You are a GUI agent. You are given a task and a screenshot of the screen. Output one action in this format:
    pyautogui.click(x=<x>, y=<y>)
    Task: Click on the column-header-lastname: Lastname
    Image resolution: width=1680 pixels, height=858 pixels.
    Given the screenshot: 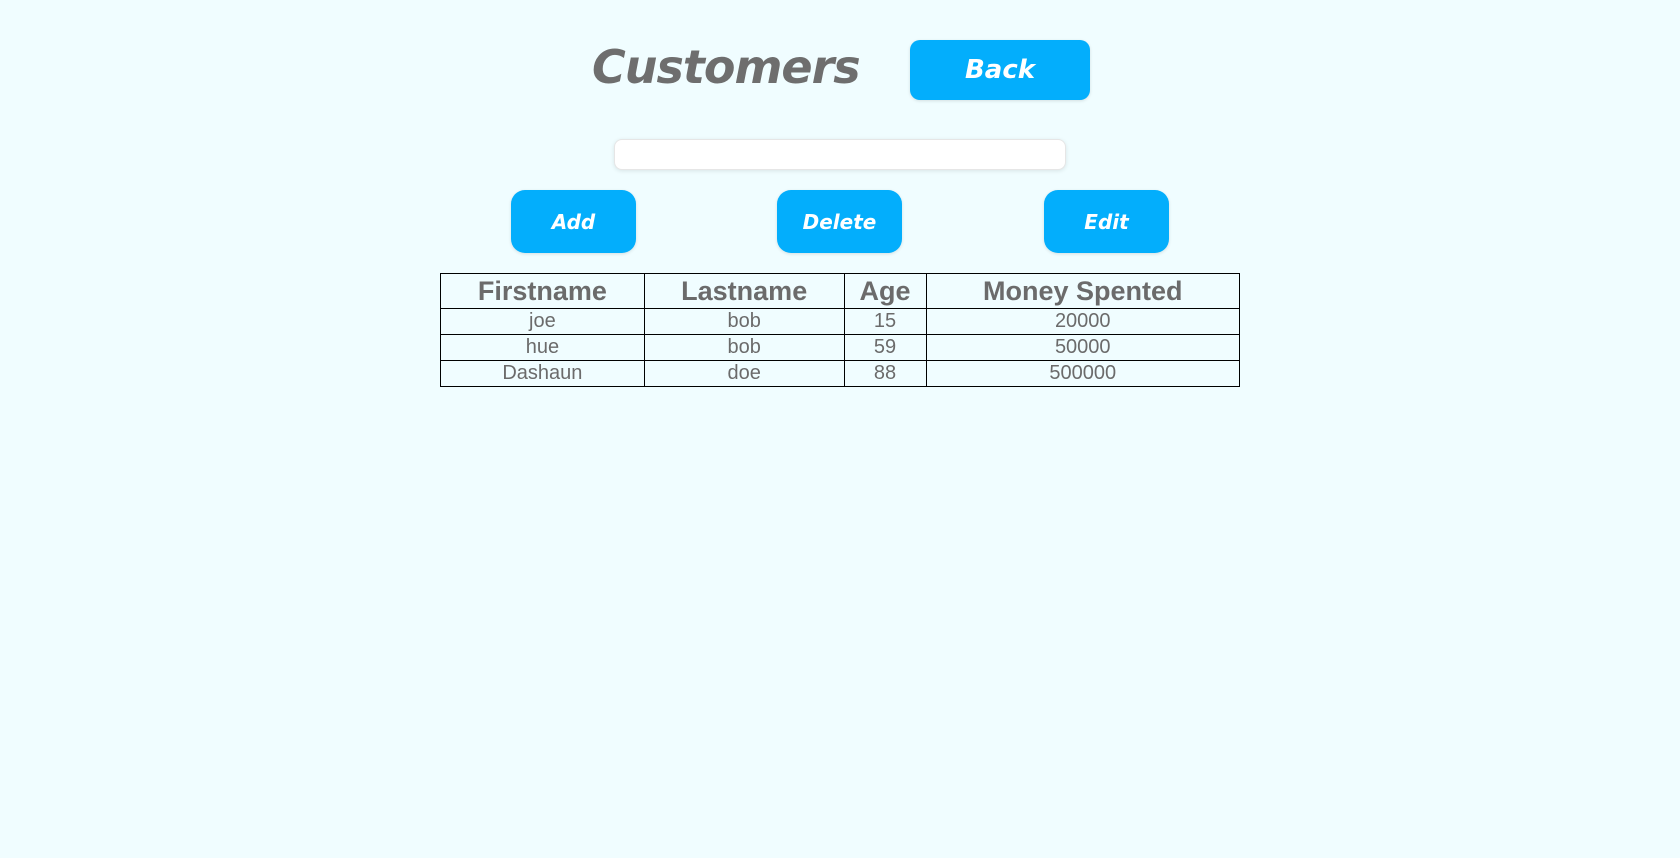 What is the action you would take?
    pyautogui.click(x=744, y=291)
    